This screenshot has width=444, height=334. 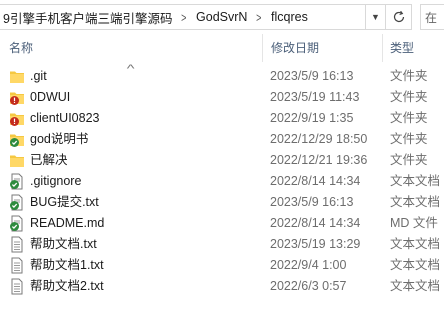 What do you see at coordinates (222, 265) in the screenshot?
I see `file-row: 帮助文档1.txt 2022/9/4 1:00 文本文档` at bounding box center [222, 265].